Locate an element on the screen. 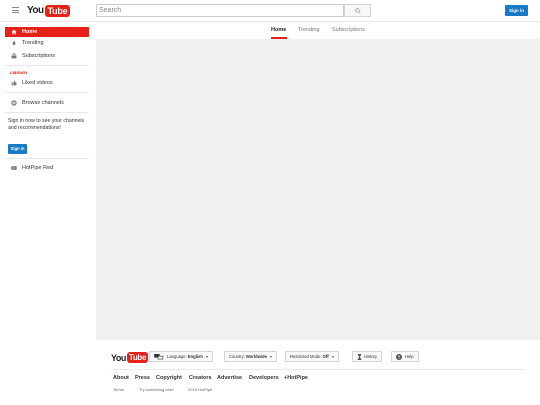 The height and width of the screenshot is (405, 540). feed-tabs: Home Trending Subscriptions is located at coordinates (318, 30).